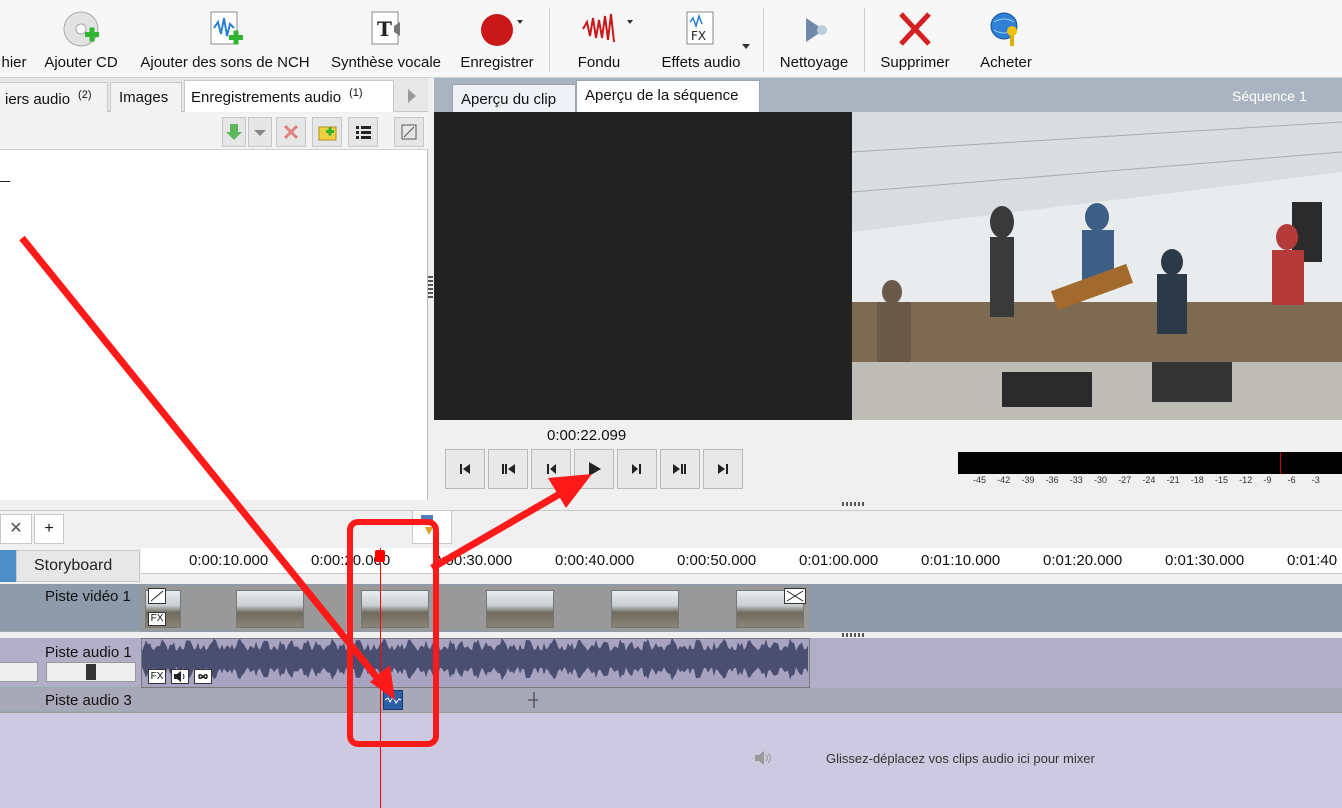 The image size is (1342, 808). What do you see at coordinates (511, 523) in the screenshot?
I see `annotation-arrow-to-play` at bounding box center [511, 523].